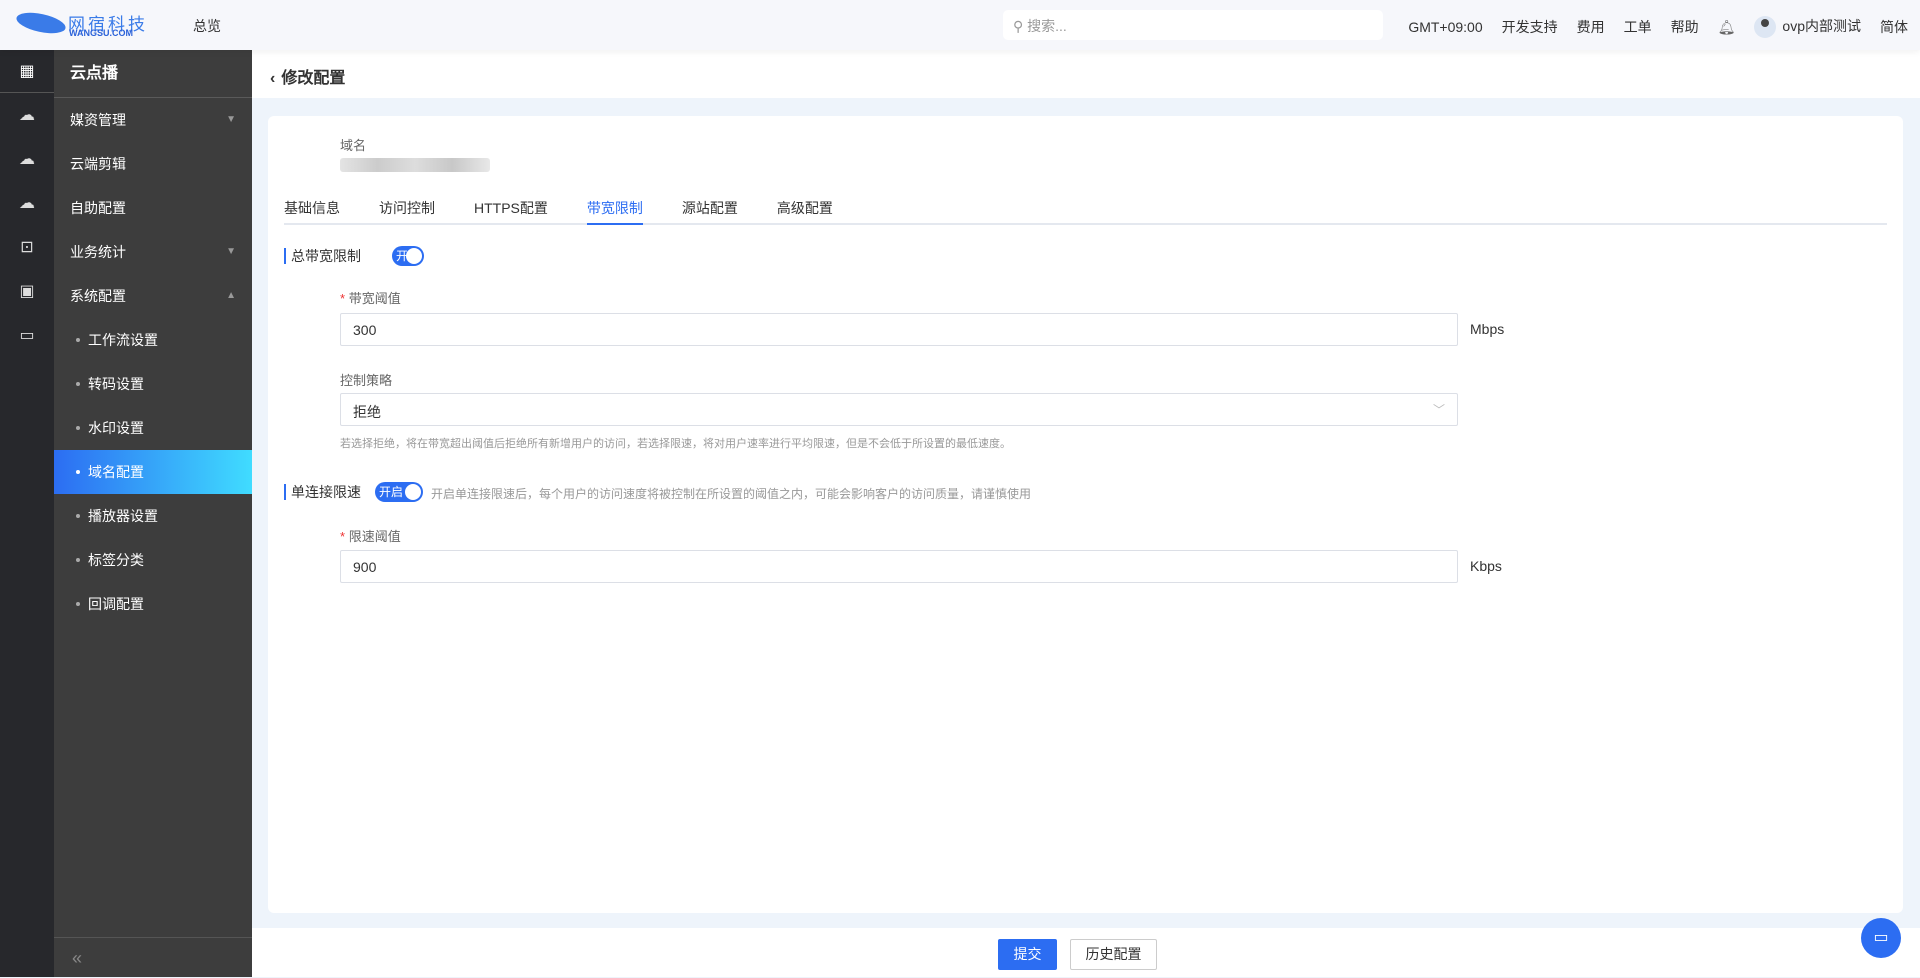  Describe the element at coordinates (85, 24) in the screenshot. I see `wangsu-logo: 网宿科技 WANGSU.COM` at that location.